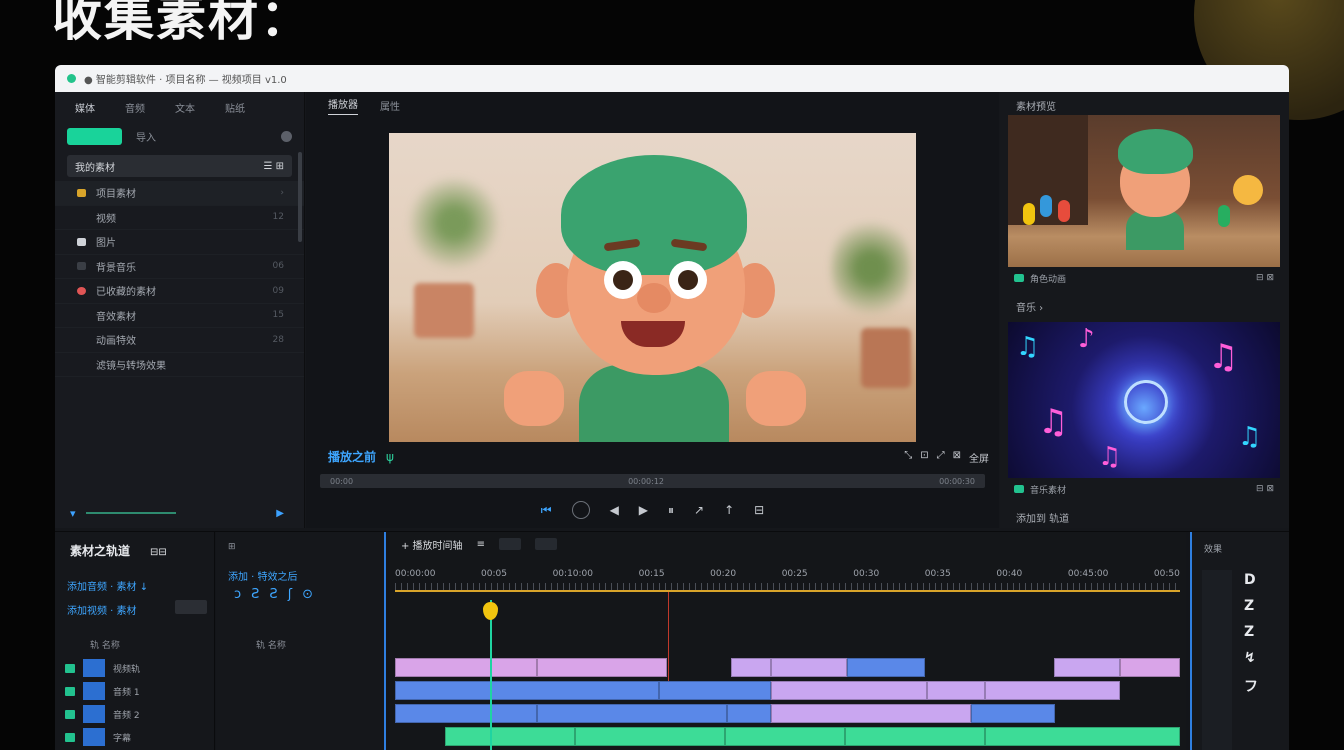  I want to click on step-back-icon: ◀, so click(614, 510).